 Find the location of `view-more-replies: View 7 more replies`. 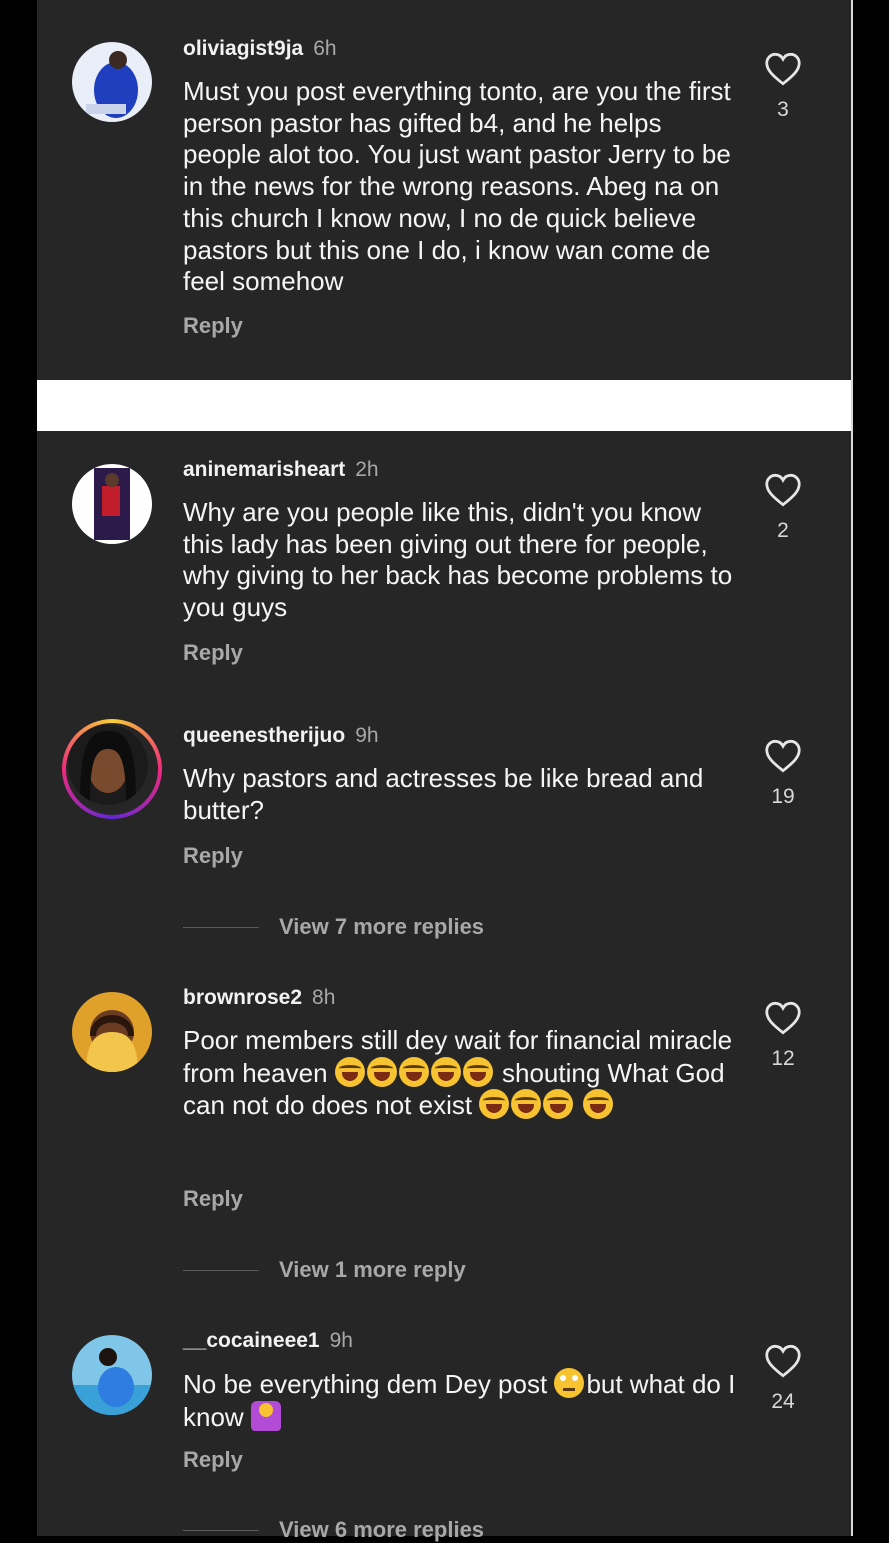

view-more-replies: View 7 more replies is located at coordinates (333, 927).